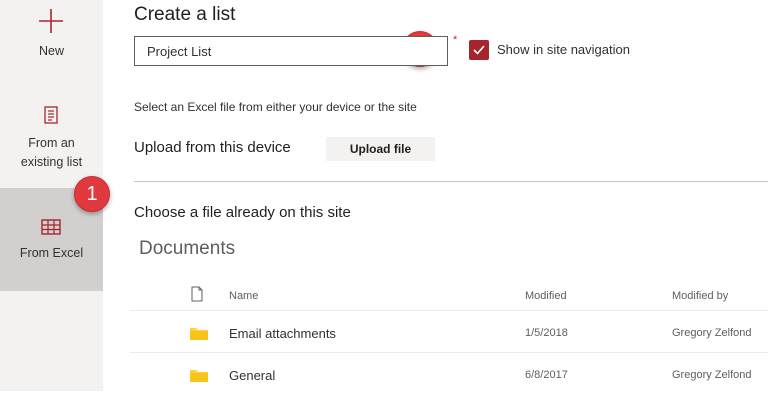 The height and width of the screenshot is (394, 768). What do you see at coordinates (700, 296) in the screenshot?
I see `column-header-modified-by: Modified by` at bounding box center [700, 296].